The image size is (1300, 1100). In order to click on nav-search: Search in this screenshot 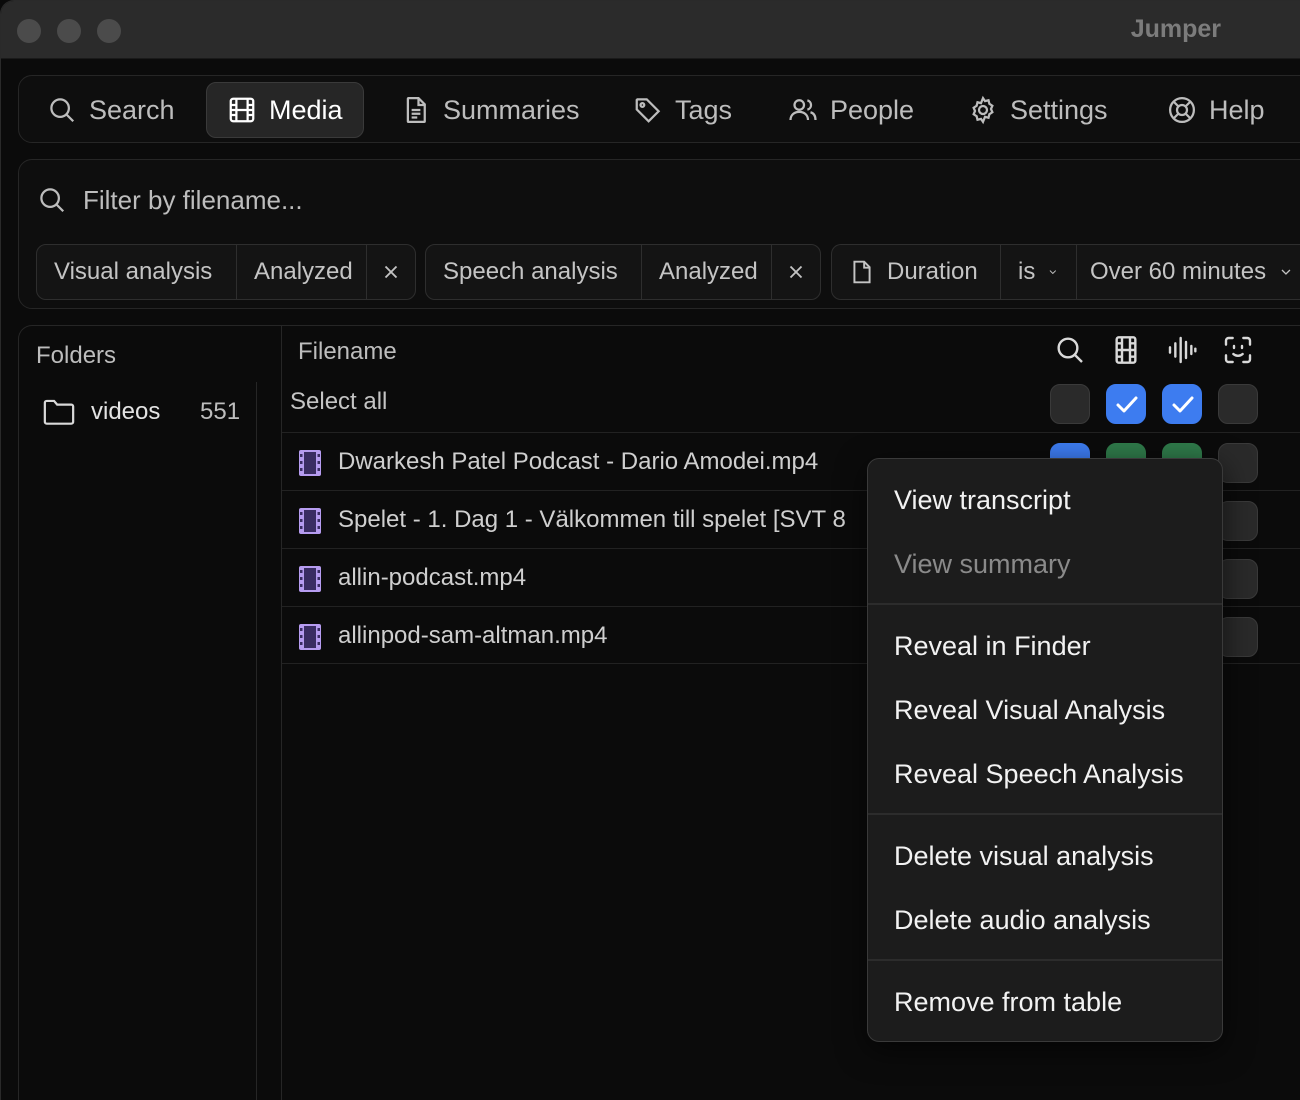, I will do `click(111, 110)`.